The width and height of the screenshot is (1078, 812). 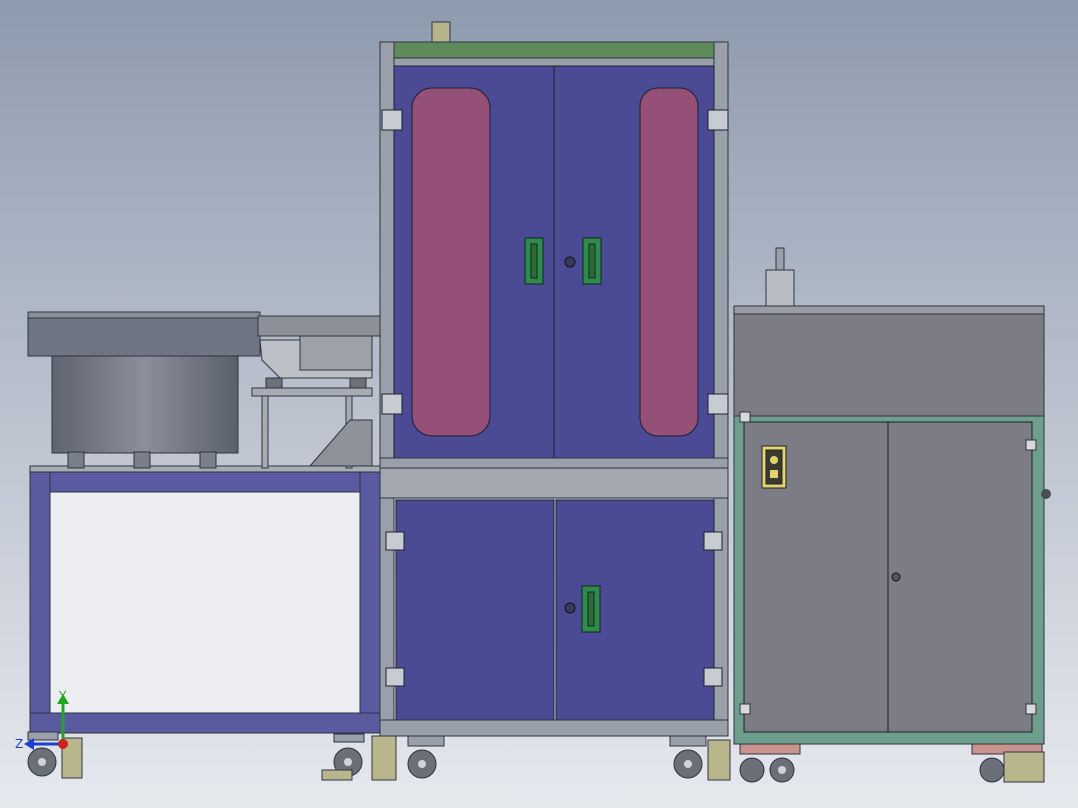 What do you see at coordinates (570, 608) in the screenshot?
I see `lower-lock` at bounding box center [570, 608].